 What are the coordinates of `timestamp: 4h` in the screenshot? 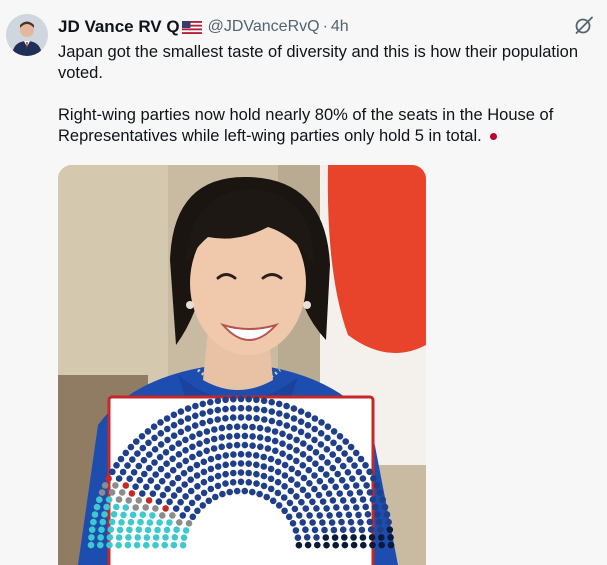 It's located at (340, 27).